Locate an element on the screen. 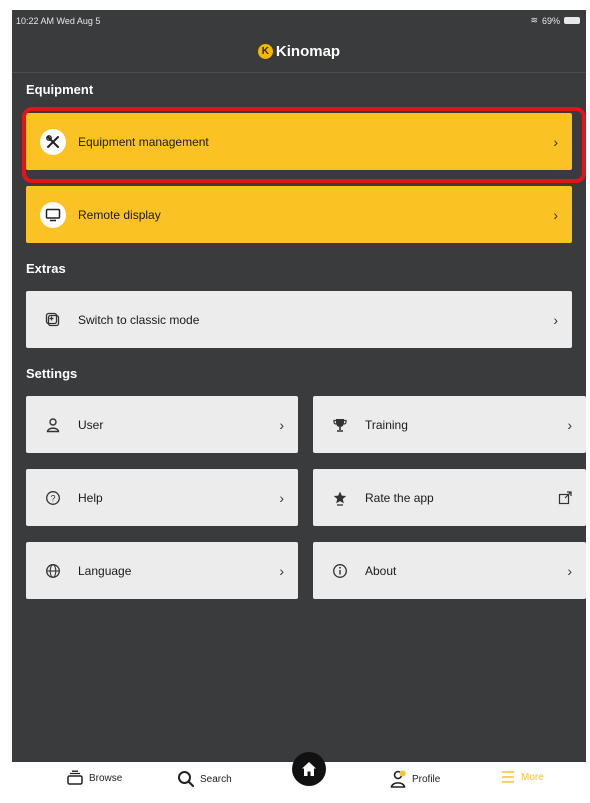 This screenshot has height=803, width=590. battery-percent: 69% is located at coordinates (550, 20).